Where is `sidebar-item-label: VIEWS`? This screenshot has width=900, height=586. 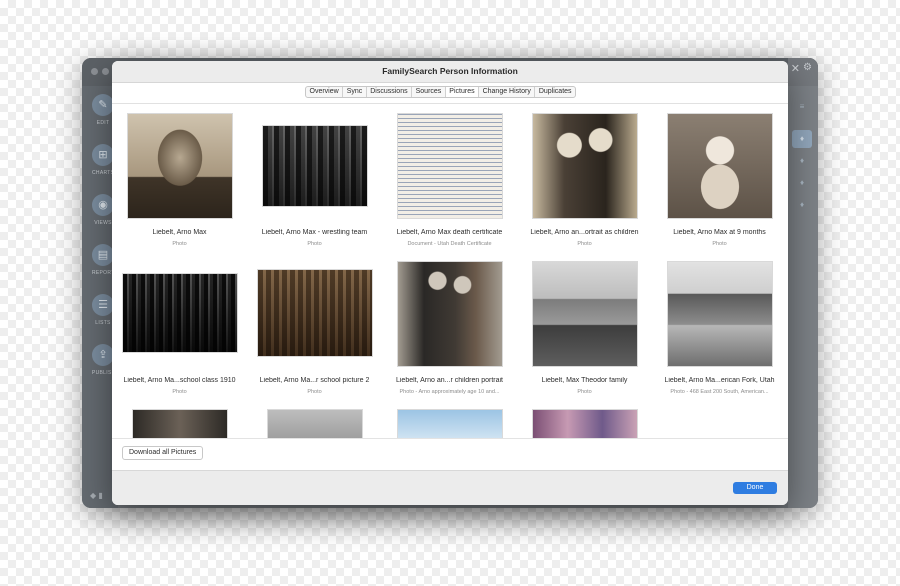 sidebar-item-label: VIEWS is located at coordinates (103, 223).